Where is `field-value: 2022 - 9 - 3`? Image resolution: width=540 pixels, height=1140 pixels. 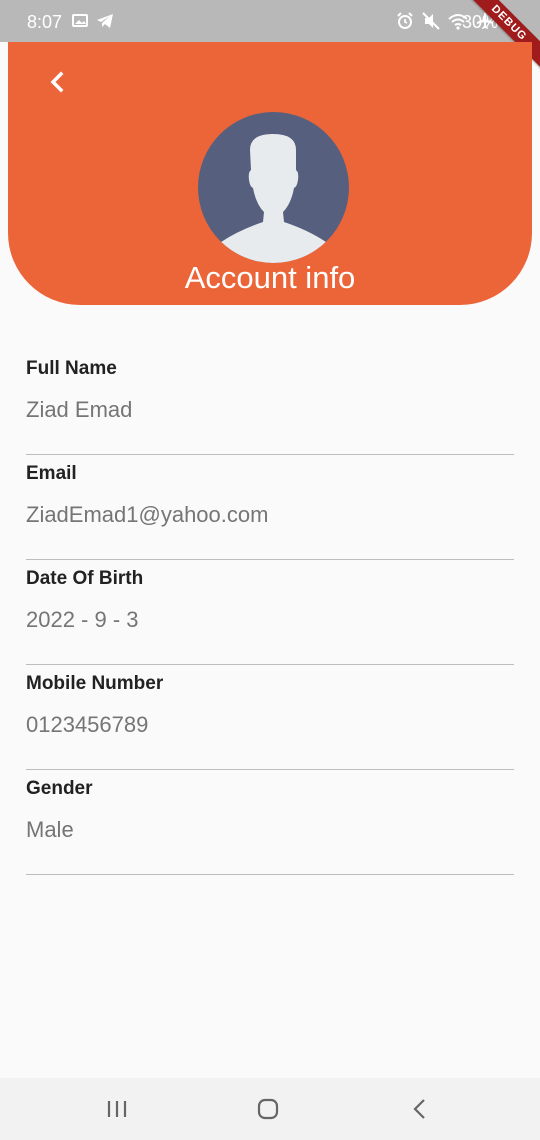
field-value: 2022 - 9 - 3 is located at coordinates (82, 619).